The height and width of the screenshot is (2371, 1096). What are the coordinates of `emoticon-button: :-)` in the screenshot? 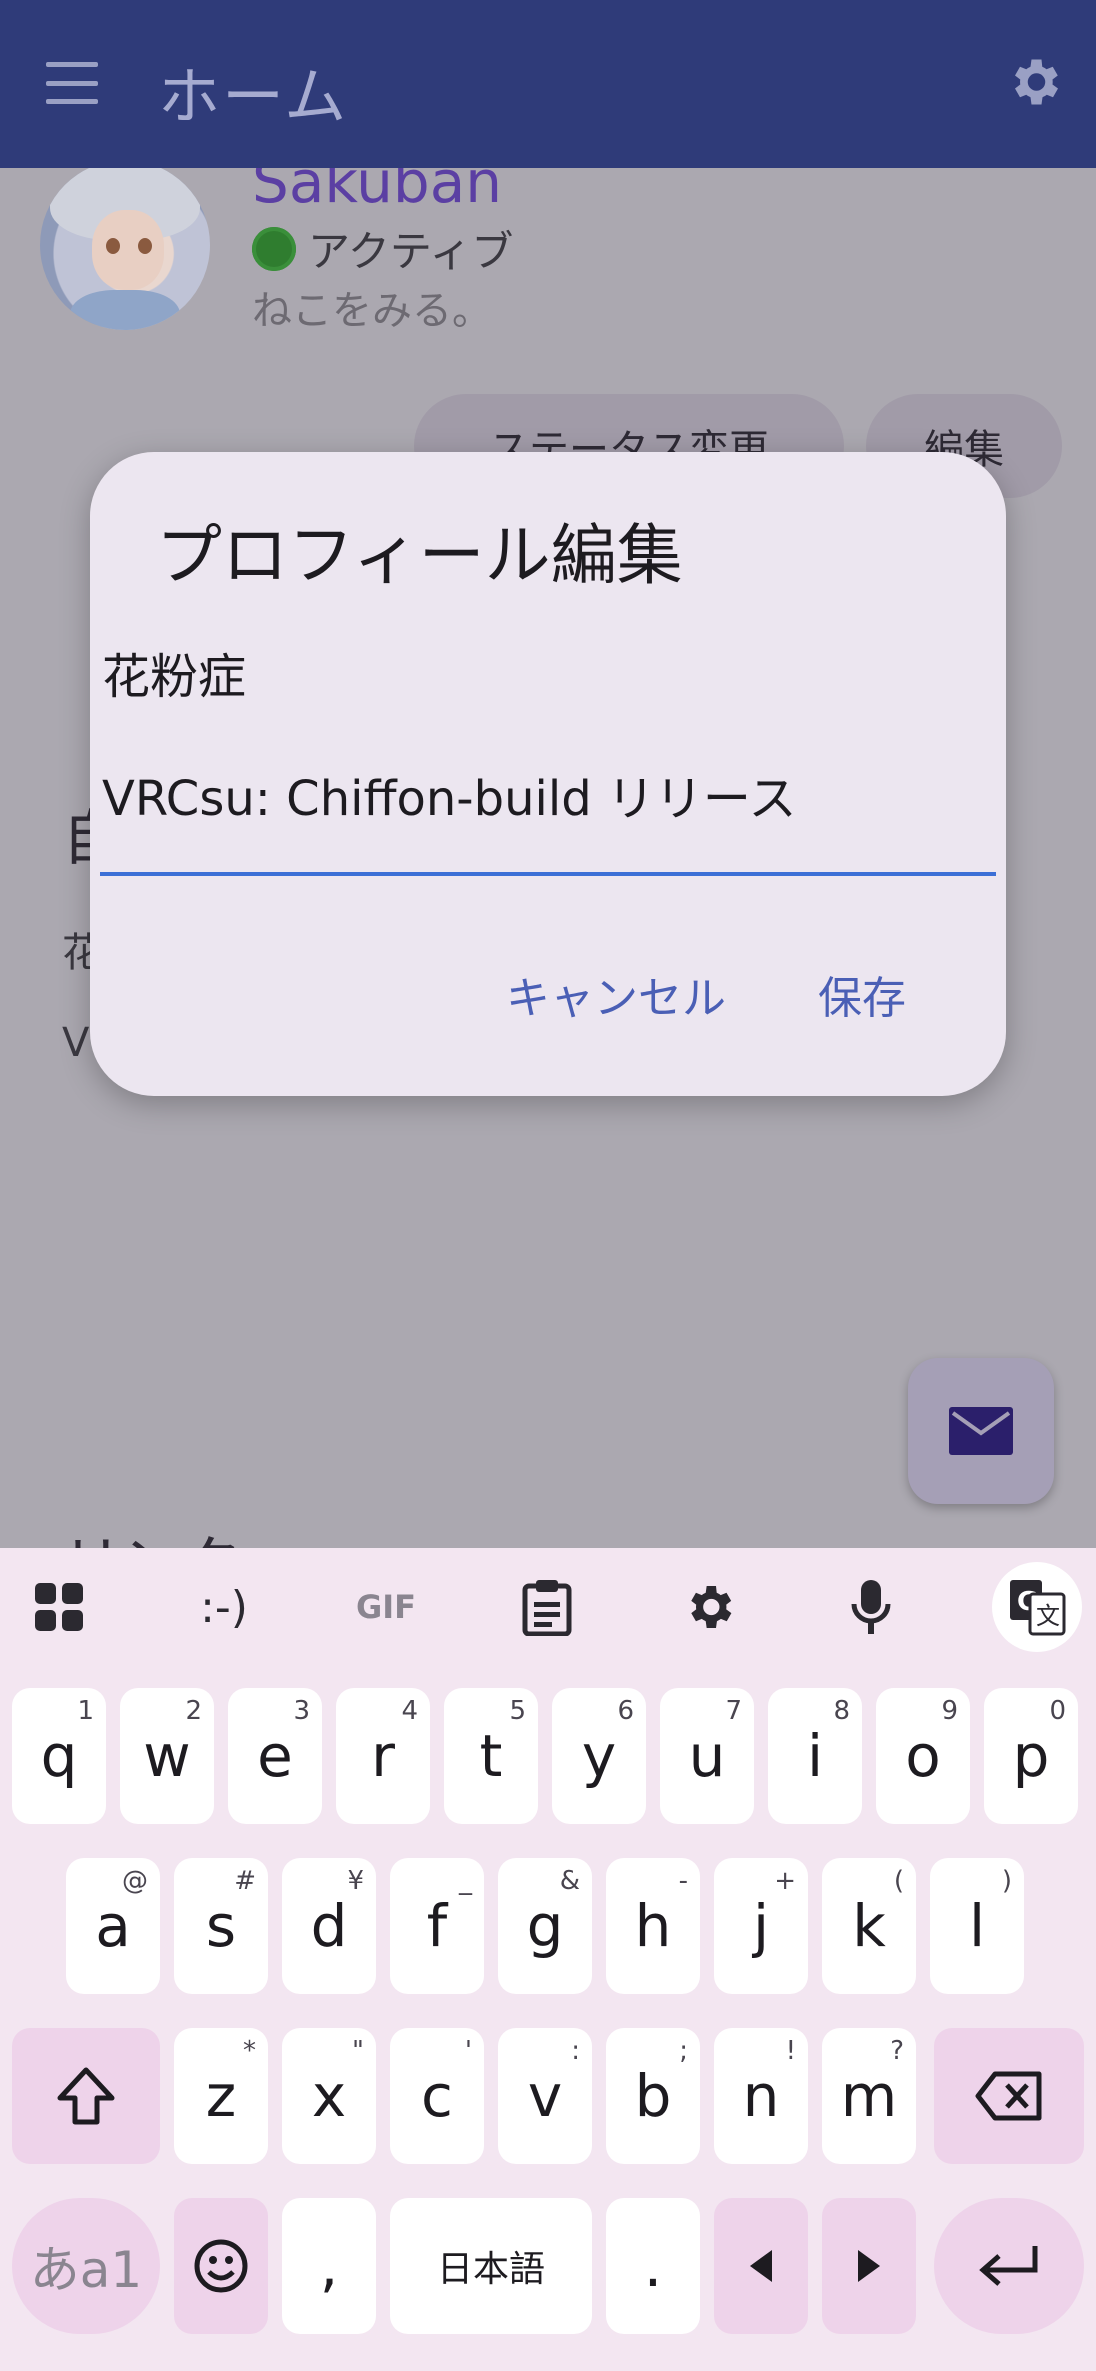 It's located at (224, 1607).